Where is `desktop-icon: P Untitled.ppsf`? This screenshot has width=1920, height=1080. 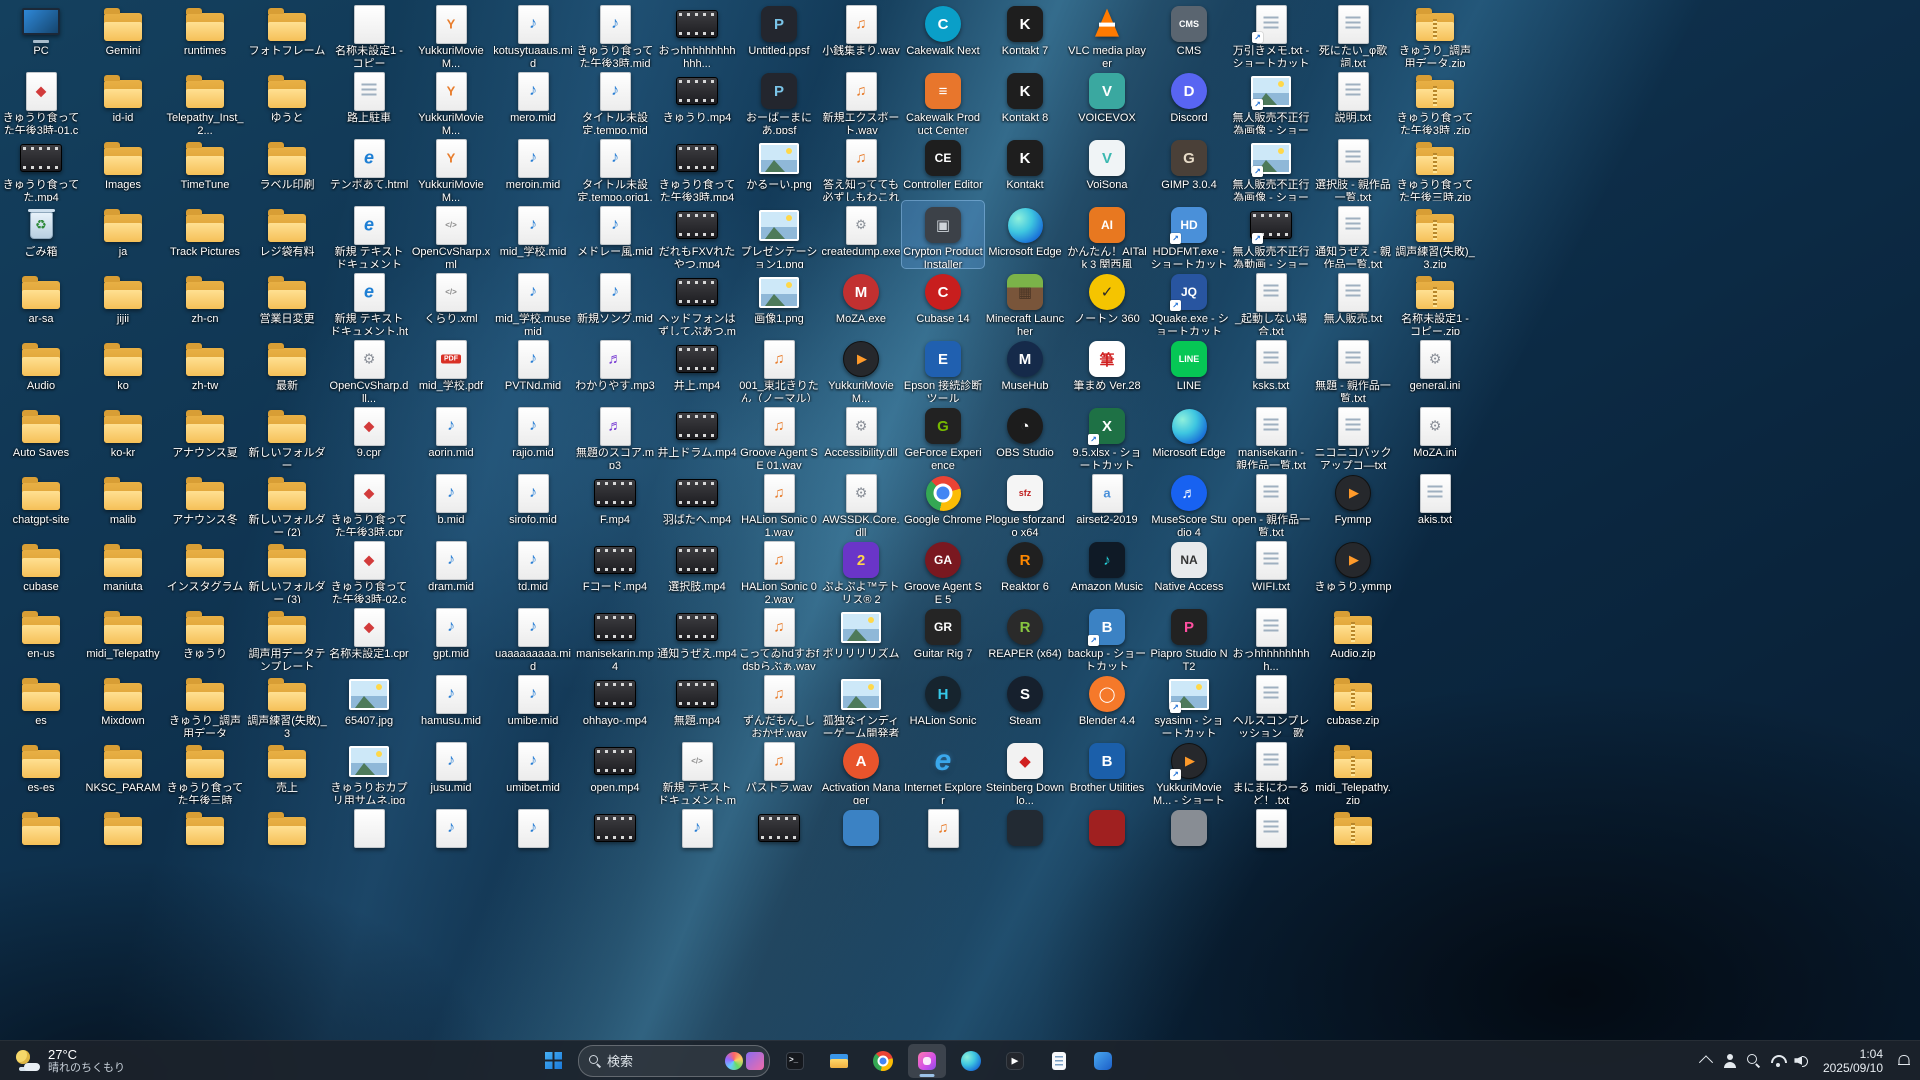 desktop-icon: P Untitled.ppsf is located at coordinates (779, 33).